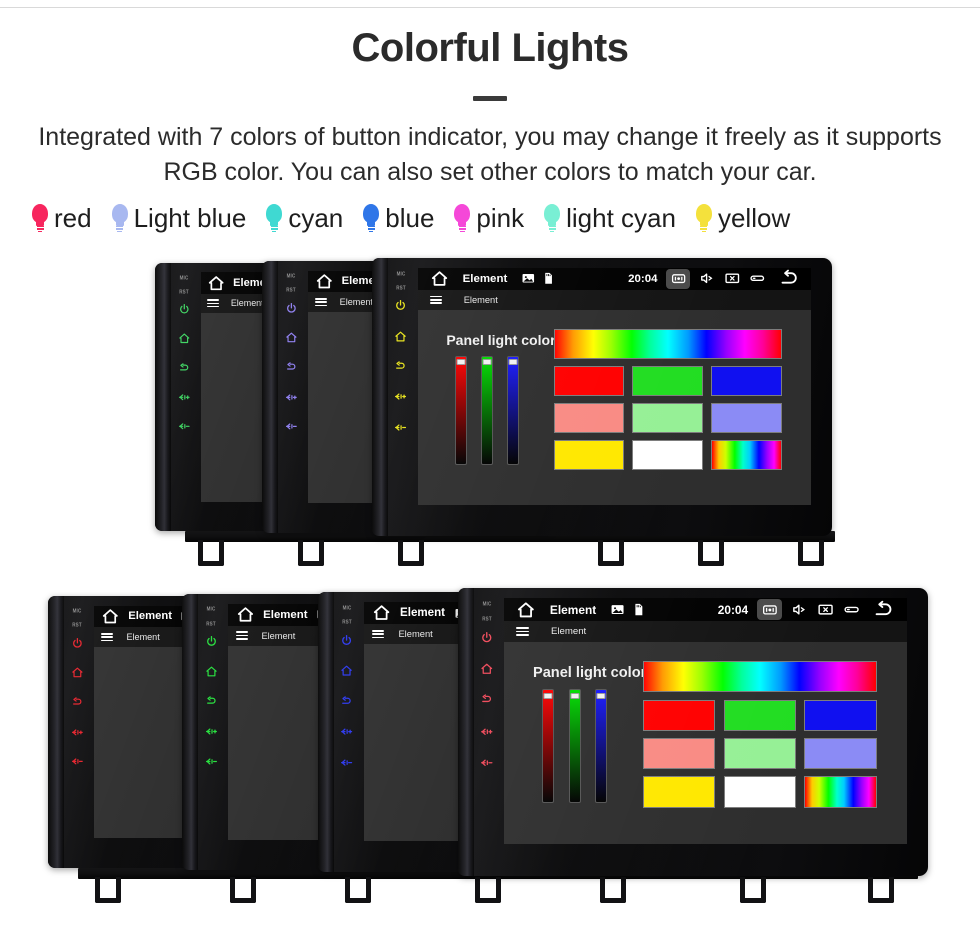  What do you see at coordinates (461, 410) in the screenshot?
I see `red-slider` at bounding box center [461, 410].